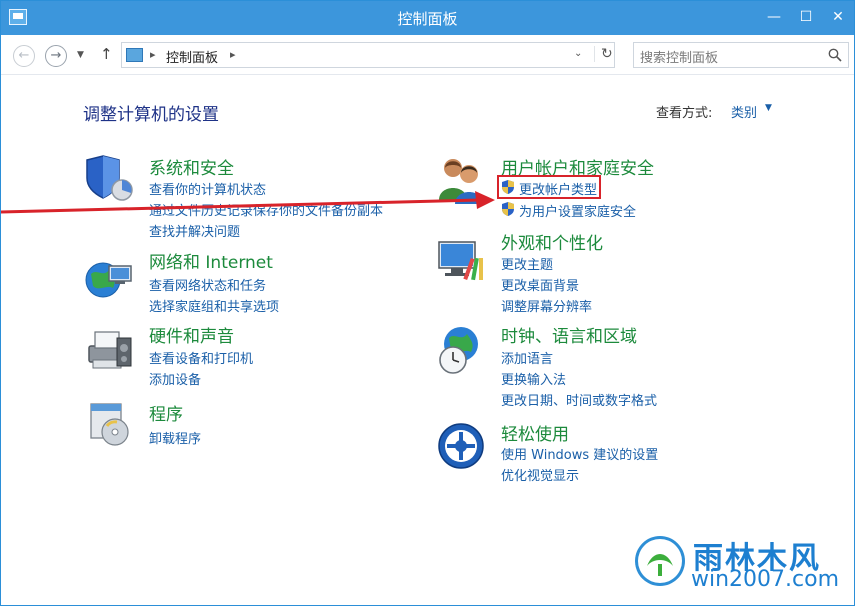  I want to click on category-title: 时钟、语言和区域, so click(569, 334).